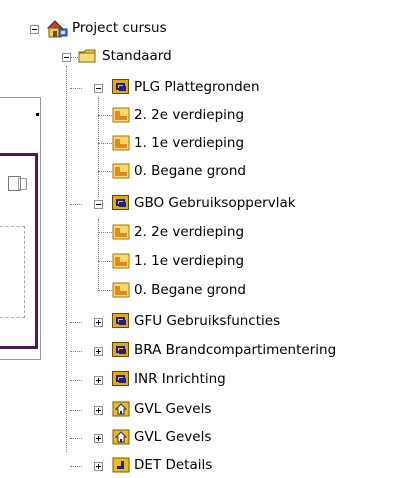 This screenshot has height=478, width=413. I want to click on tree-node-label: GBO Gebruiksoppervlak, so click(215, 203).